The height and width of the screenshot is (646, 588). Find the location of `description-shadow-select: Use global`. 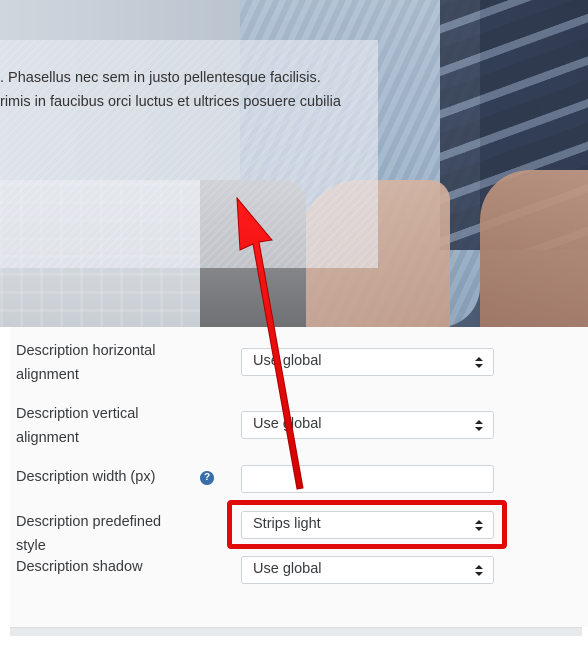

description-shadow-select: Use global is located at coordinates (367, 570).